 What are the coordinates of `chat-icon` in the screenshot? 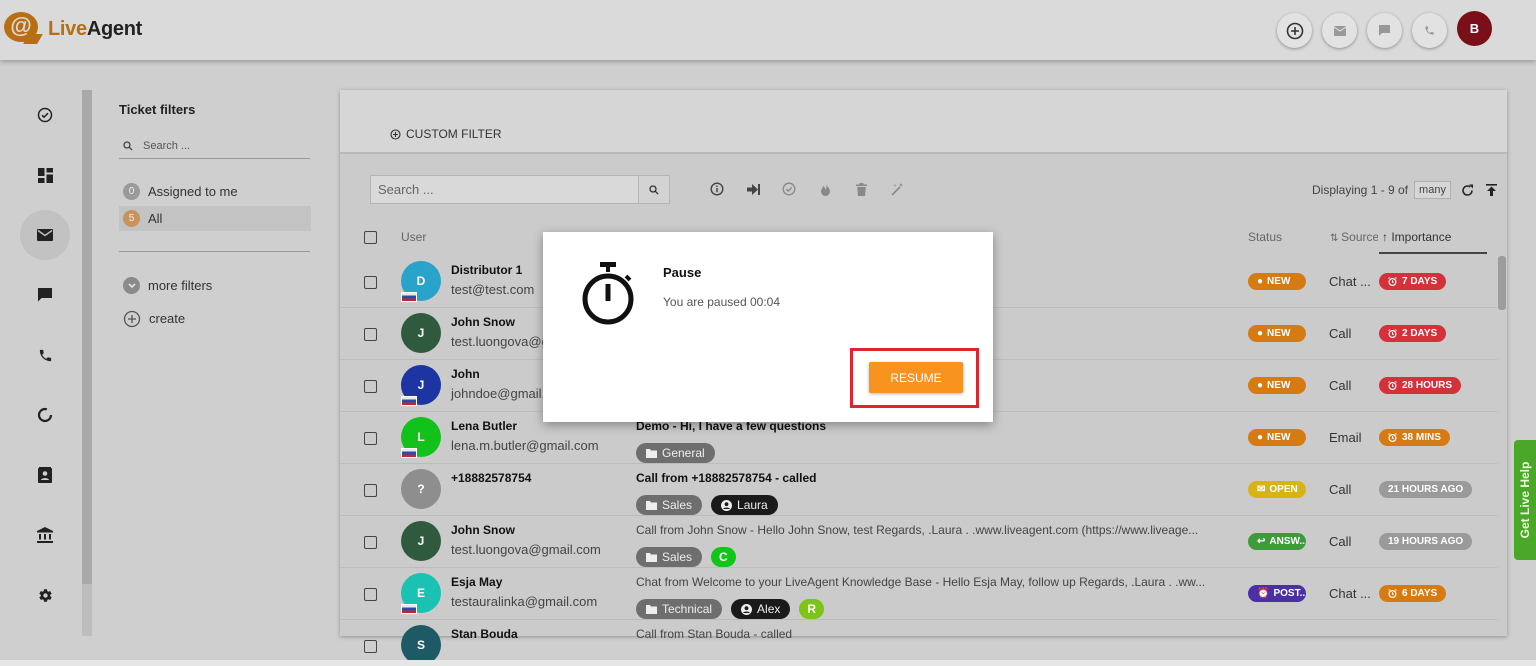 It's located at (1384, 30).